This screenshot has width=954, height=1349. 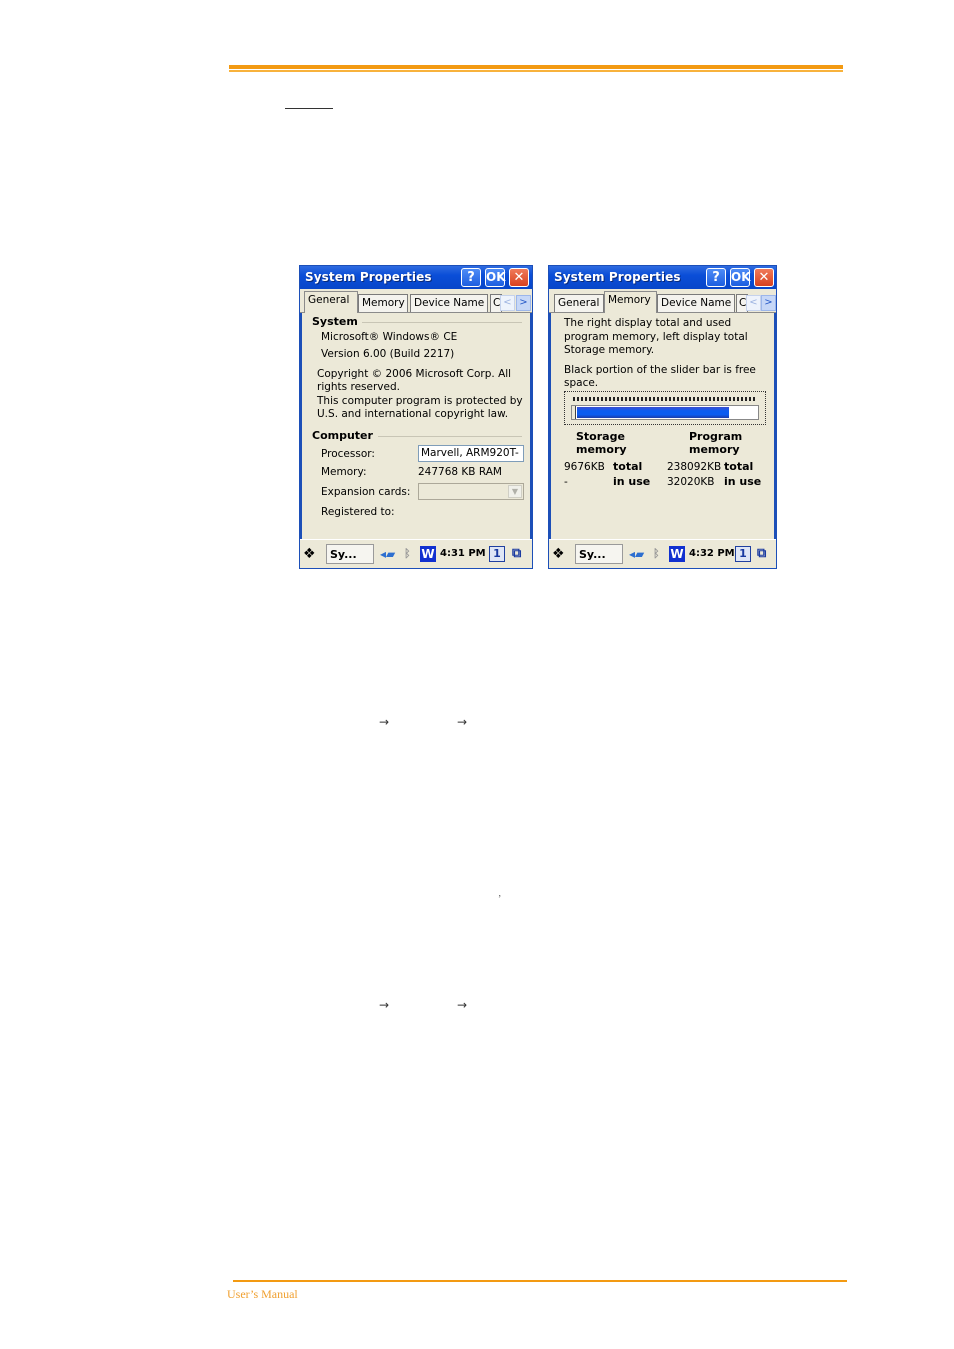 I want to click on program-heading-line-1: Program, so click(x=716, y=436).